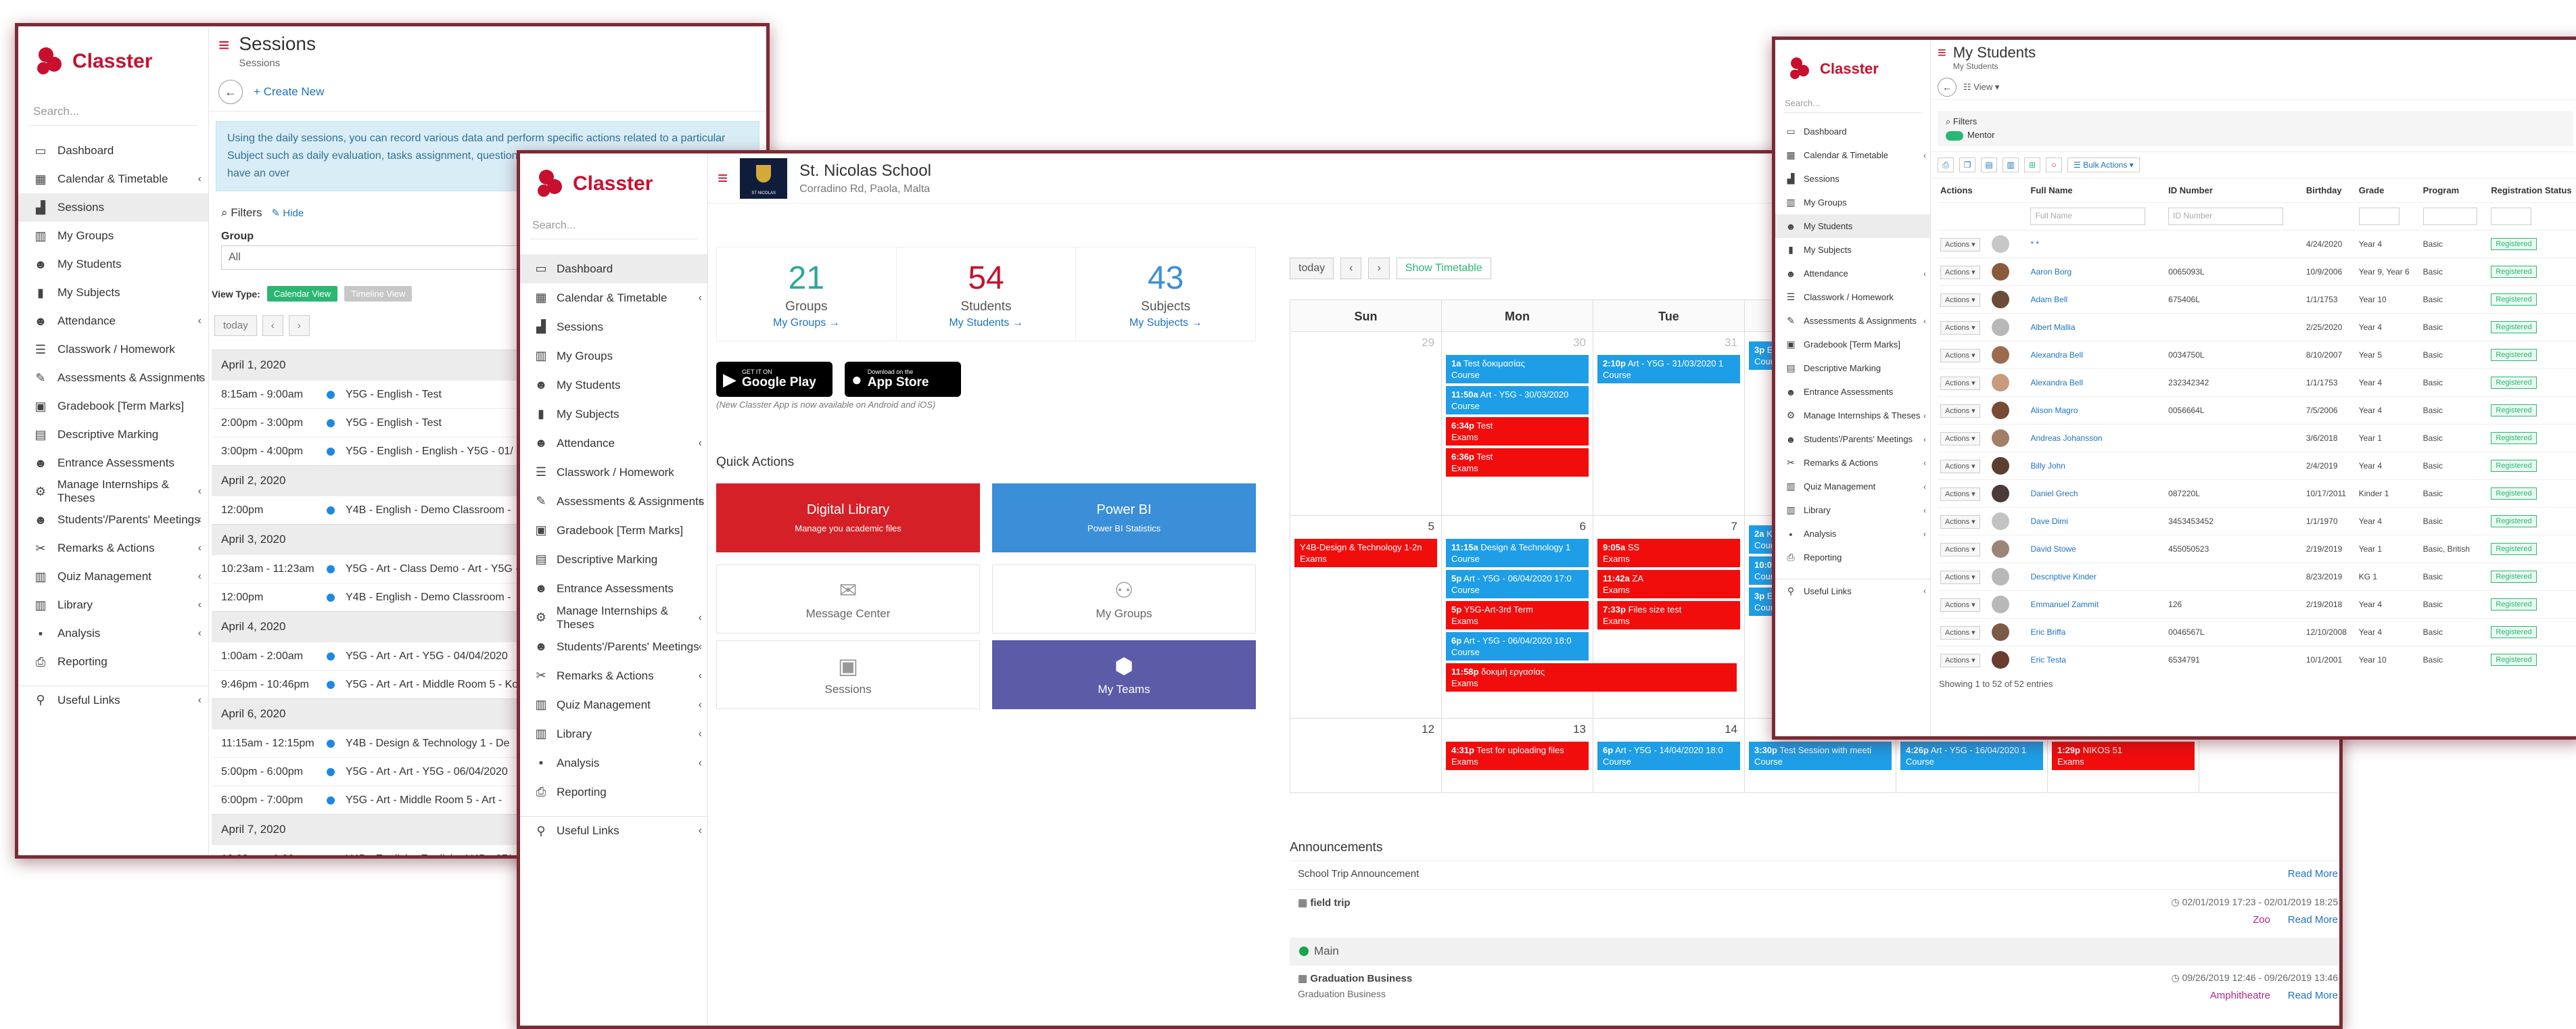 The height and width of the screenshot is (1029, 2576). I want to click on sidebar-item-useful-links: ⚲ Useful Links ‹, so click(1852, 590).